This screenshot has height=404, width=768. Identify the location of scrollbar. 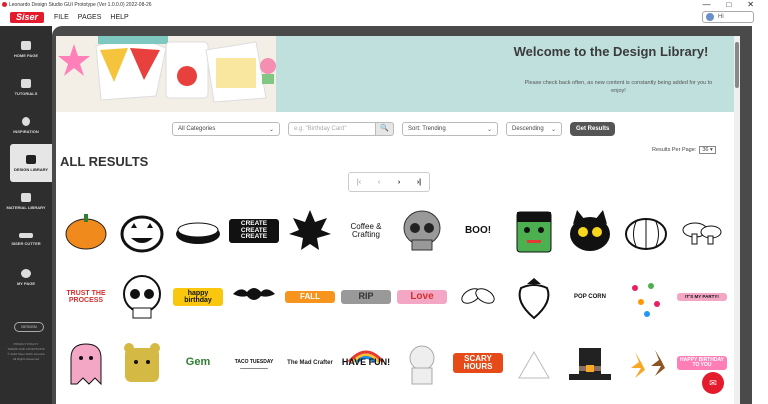
(737, 220).